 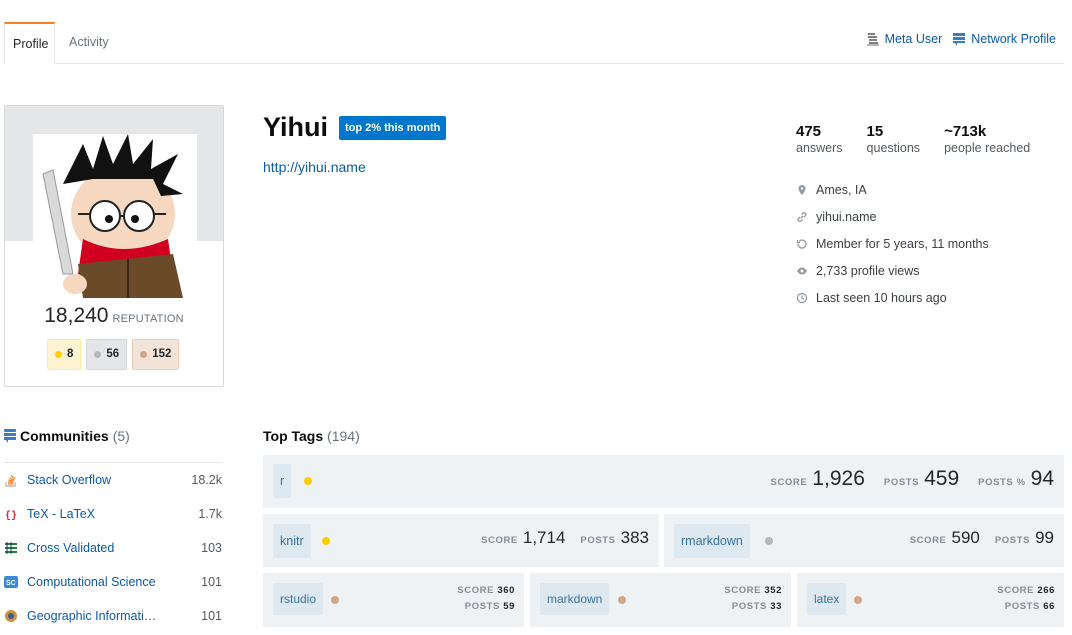 I want to click on meta-user-label: Meta User, so click(x=913, y=39).